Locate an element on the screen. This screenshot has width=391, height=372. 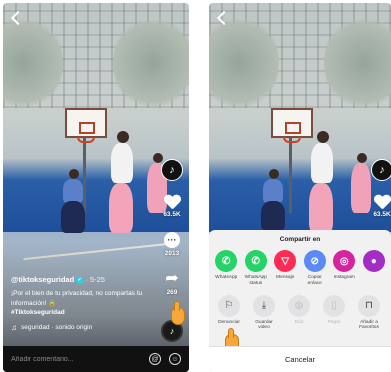
caption-header: @tiktokseguridad ✓ · 5-25 is located at coordinates (81, 279).